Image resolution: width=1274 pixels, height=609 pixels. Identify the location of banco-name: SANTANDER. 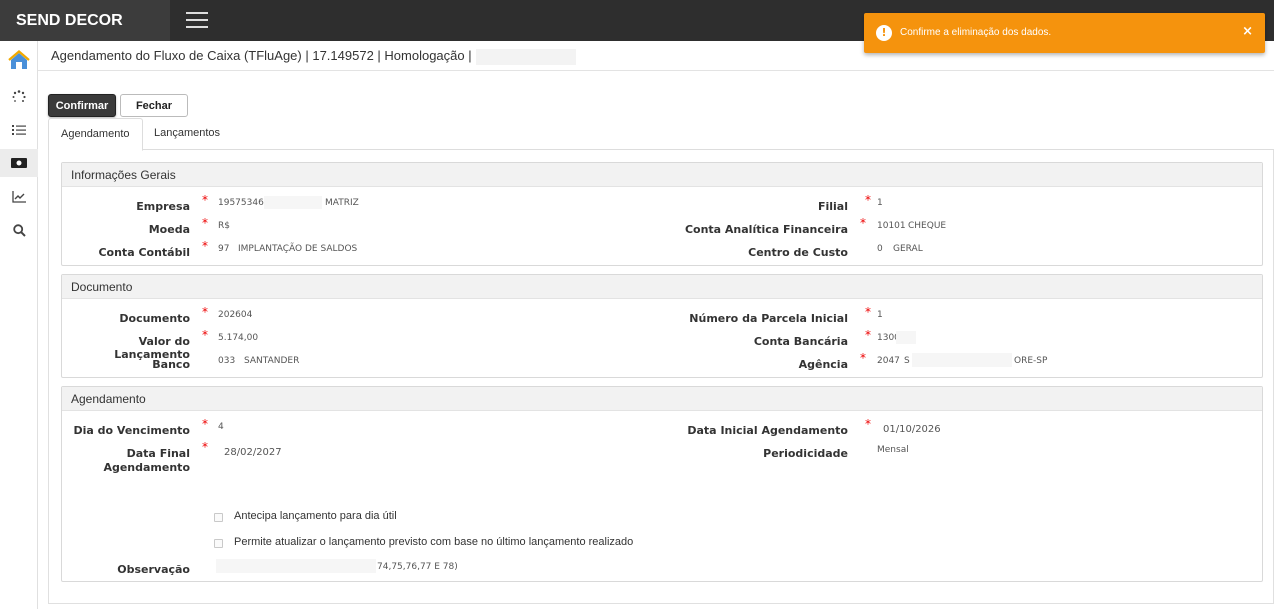
(272, 361).